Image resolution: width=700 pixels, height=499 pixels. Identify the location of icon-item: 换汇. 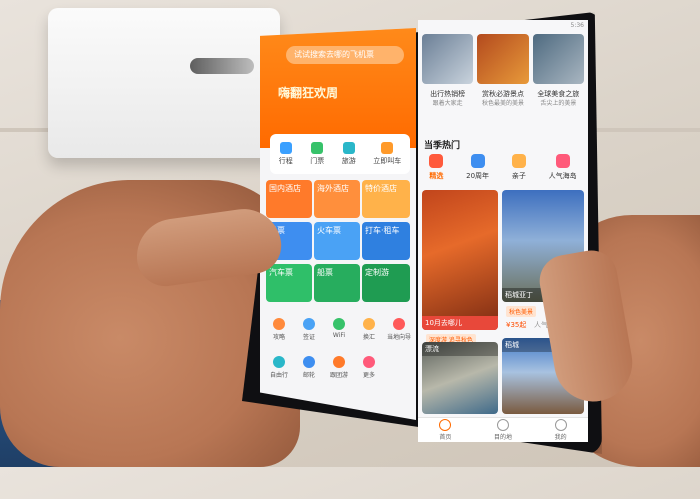
(369, 334).